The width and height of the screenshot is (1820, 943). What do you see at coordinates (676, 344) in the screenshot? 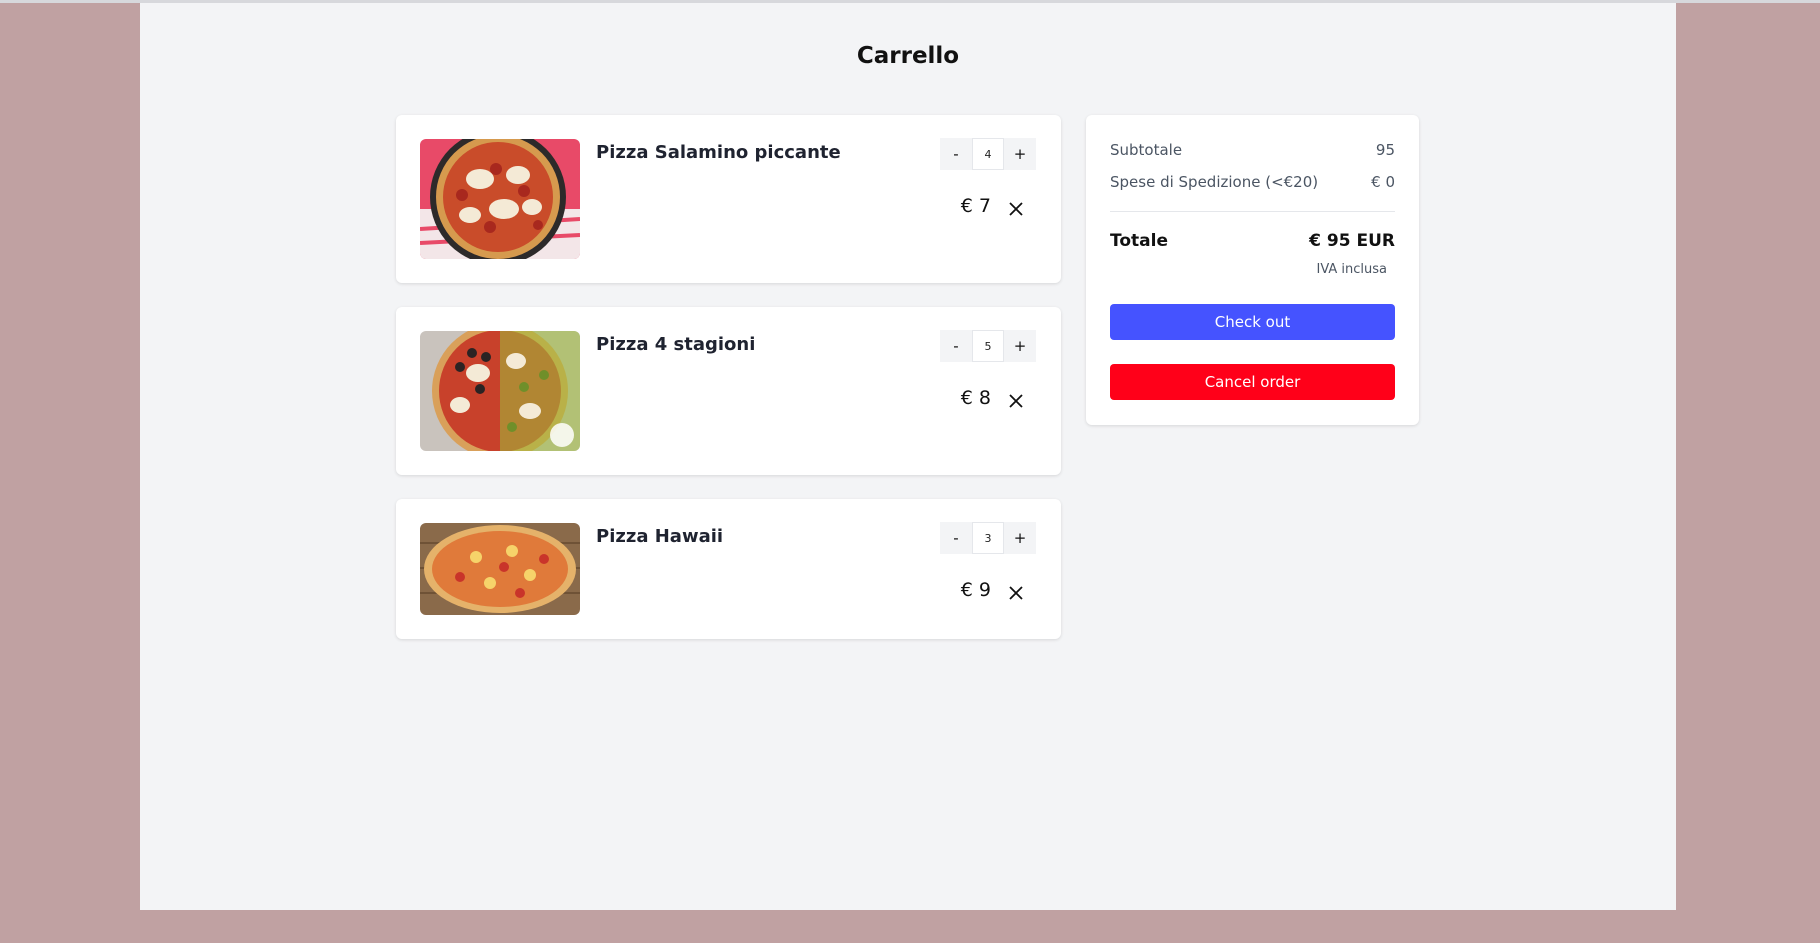
I see `item-name: Pizza 4 stagioni` at bounding box center [676, 344].